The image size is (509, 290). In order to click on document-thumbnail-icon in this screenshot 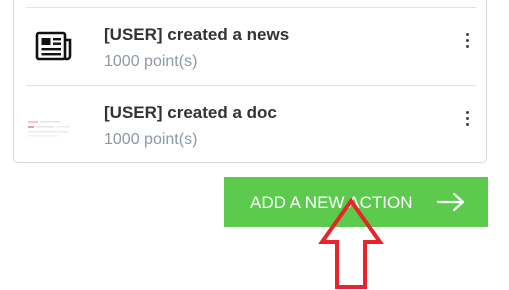, I will do `click(54, 129)`.